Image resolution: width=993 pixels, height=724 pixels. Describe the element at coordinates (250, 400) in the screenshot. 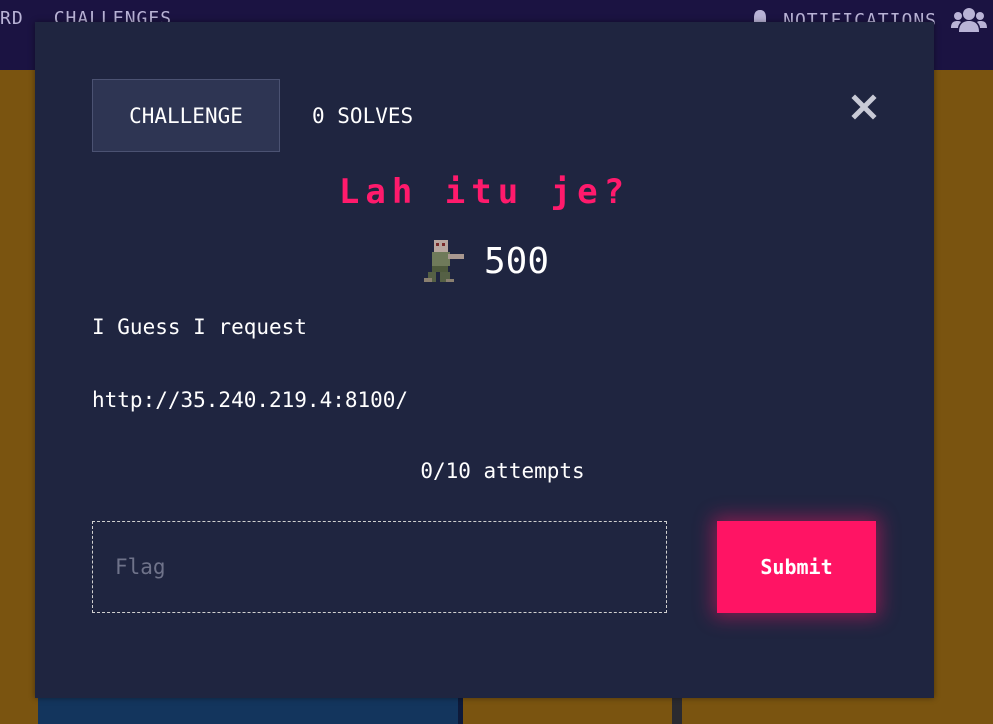

I see `description-url: http://35.240.219.4:8100/` at that location.